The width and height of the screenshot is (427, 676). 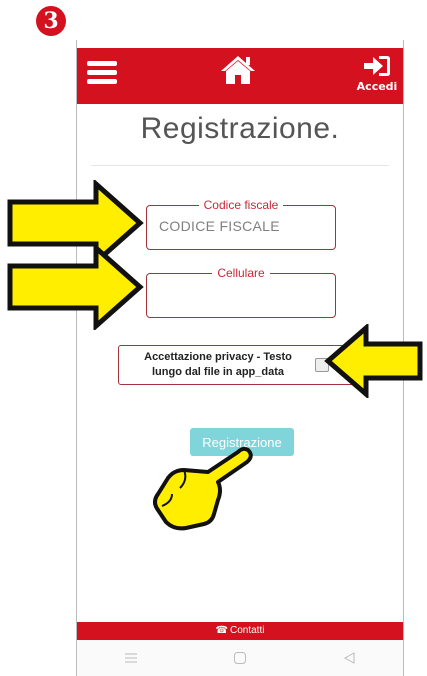 What do you see at coordinates (221, 630) in the screenshot?
I see `phone-icon: ☎` at bounding box center [221, 630].